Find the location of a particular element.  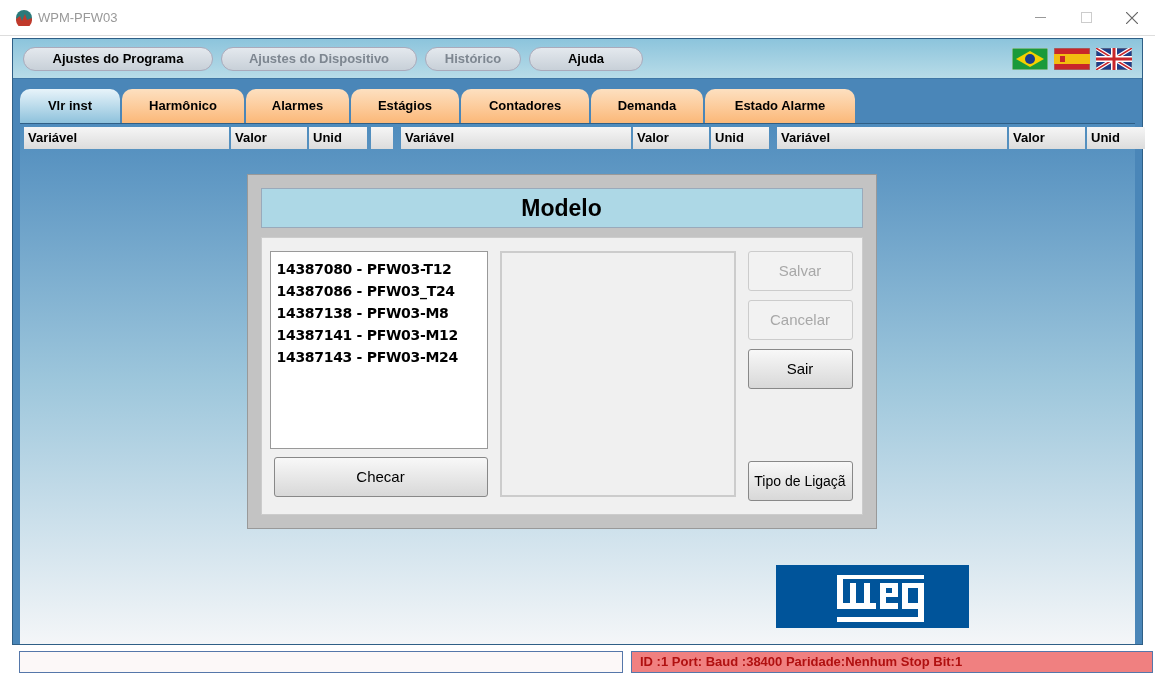

check-button: Checar is located at coordinates (380, 477).